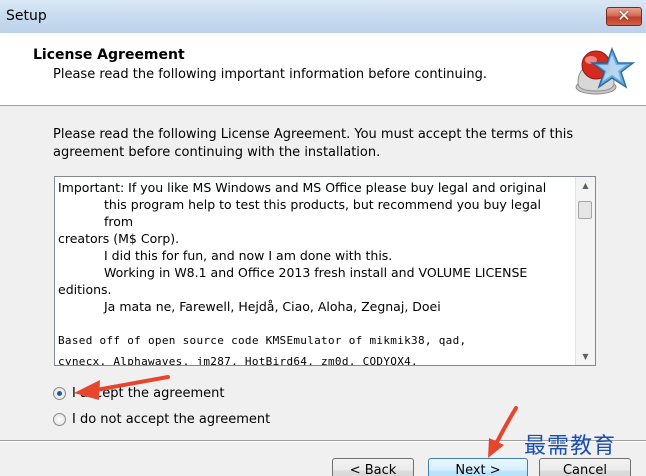 The image size is (646, 476). What do you see at coordinates (585, 467) in the screenshot?
I see `cancel-button: Cancel` at bounding box center [585, 467].